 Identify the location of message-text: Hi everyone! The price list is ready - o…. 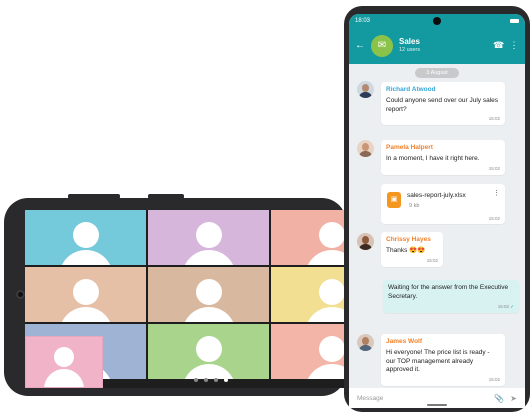
(438, 361).